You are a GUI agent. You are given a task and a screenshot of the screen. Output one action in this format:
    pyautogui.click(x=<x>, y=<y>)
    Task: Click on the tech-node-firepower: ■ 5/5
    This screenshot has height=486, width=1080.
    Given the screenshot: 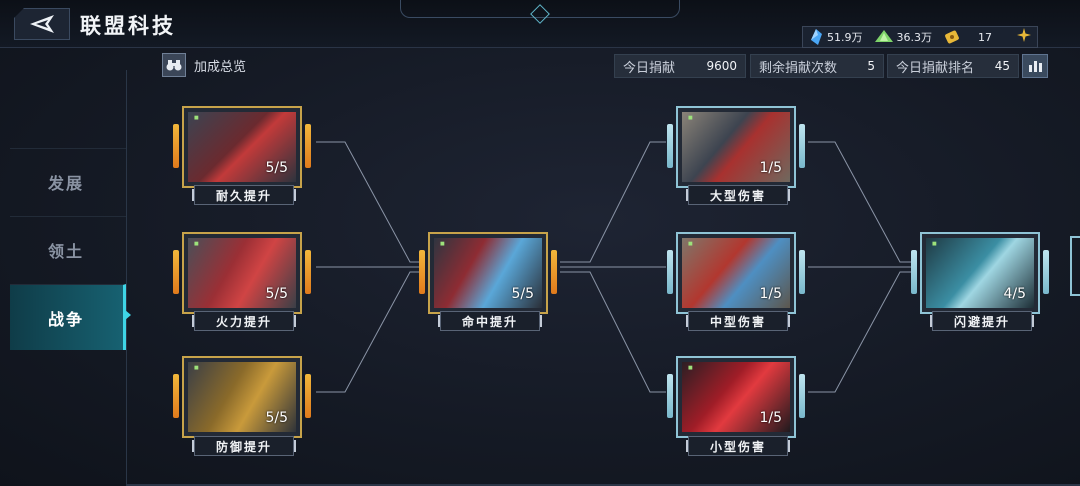 What is the action you would take?
    pyautogui.click(x=242, y=273)
    